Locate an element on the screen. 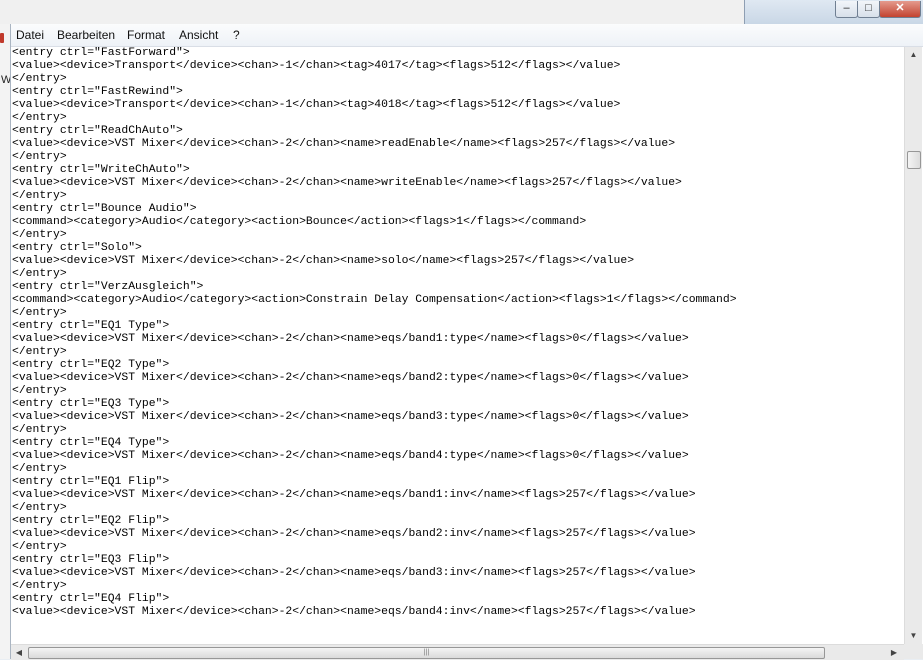  text-line: <entry ctrl="EQ4 Type"> is located at coordinates (457, 443).